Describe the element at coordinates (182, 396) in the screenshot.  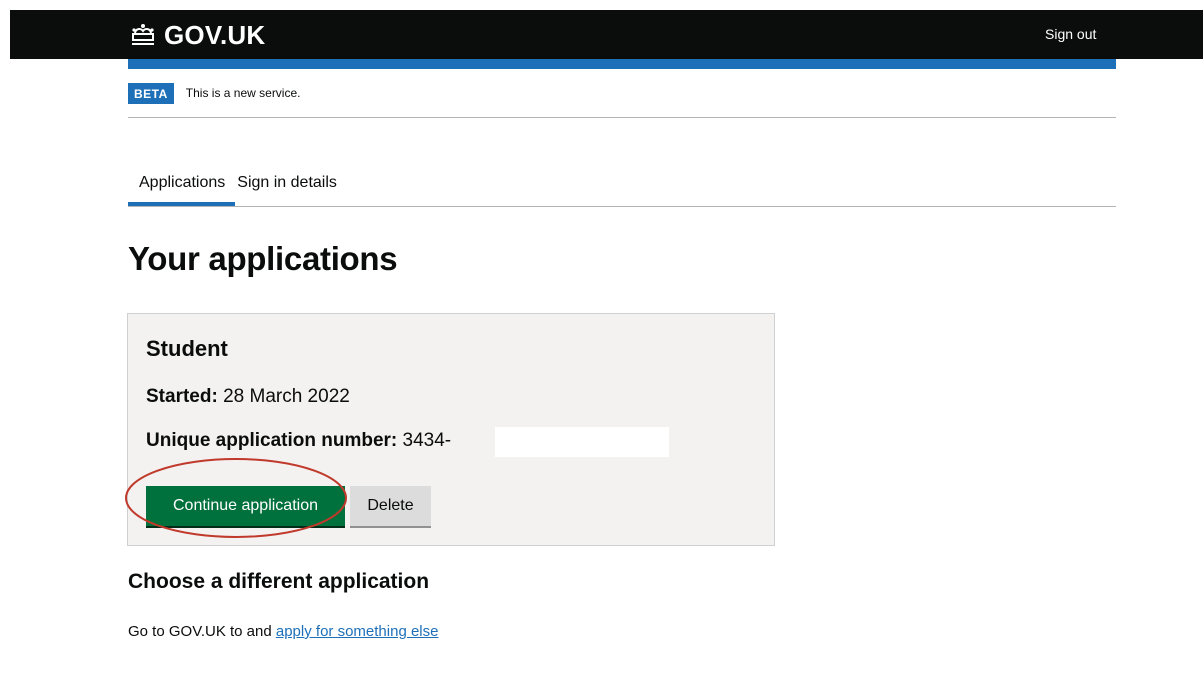
I see `started-label: Started:` at that location.